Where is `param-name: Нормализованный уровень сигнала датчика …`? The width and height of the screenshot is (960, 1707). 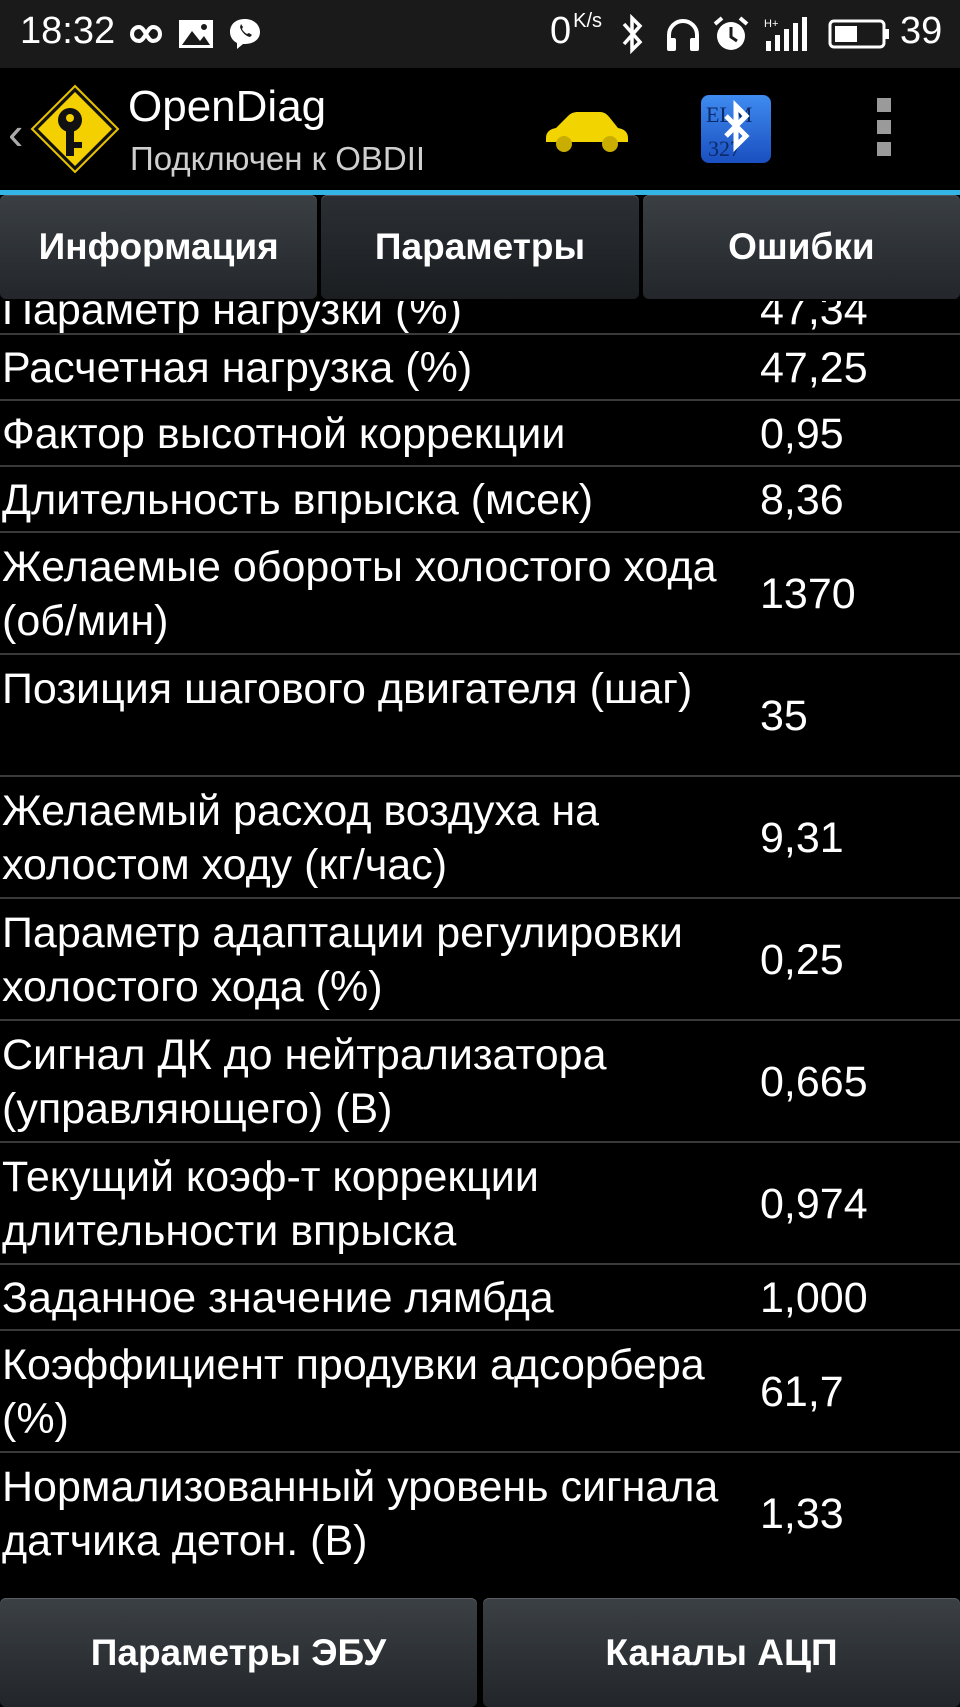
param-name: Нормализованный уровень сигнала датчика … is located at coordinates (360, 1514).